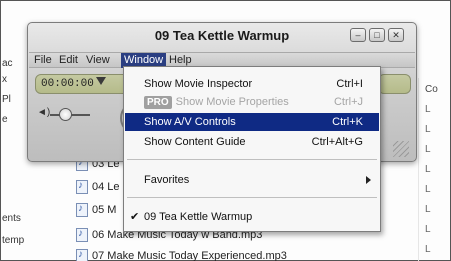  What do you see at coordinates (4, 79) in the screenshot?
I see `left-pane-text: x` at bounding box center [4, 79].